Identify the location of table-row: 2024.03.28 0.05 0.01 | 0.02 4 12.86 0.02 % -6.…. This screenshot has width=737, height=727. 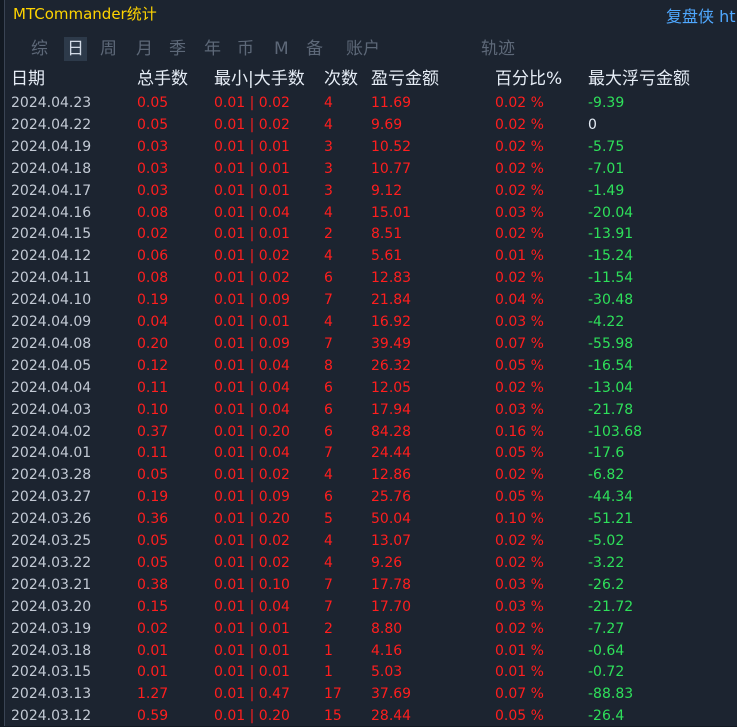
(371, 475).